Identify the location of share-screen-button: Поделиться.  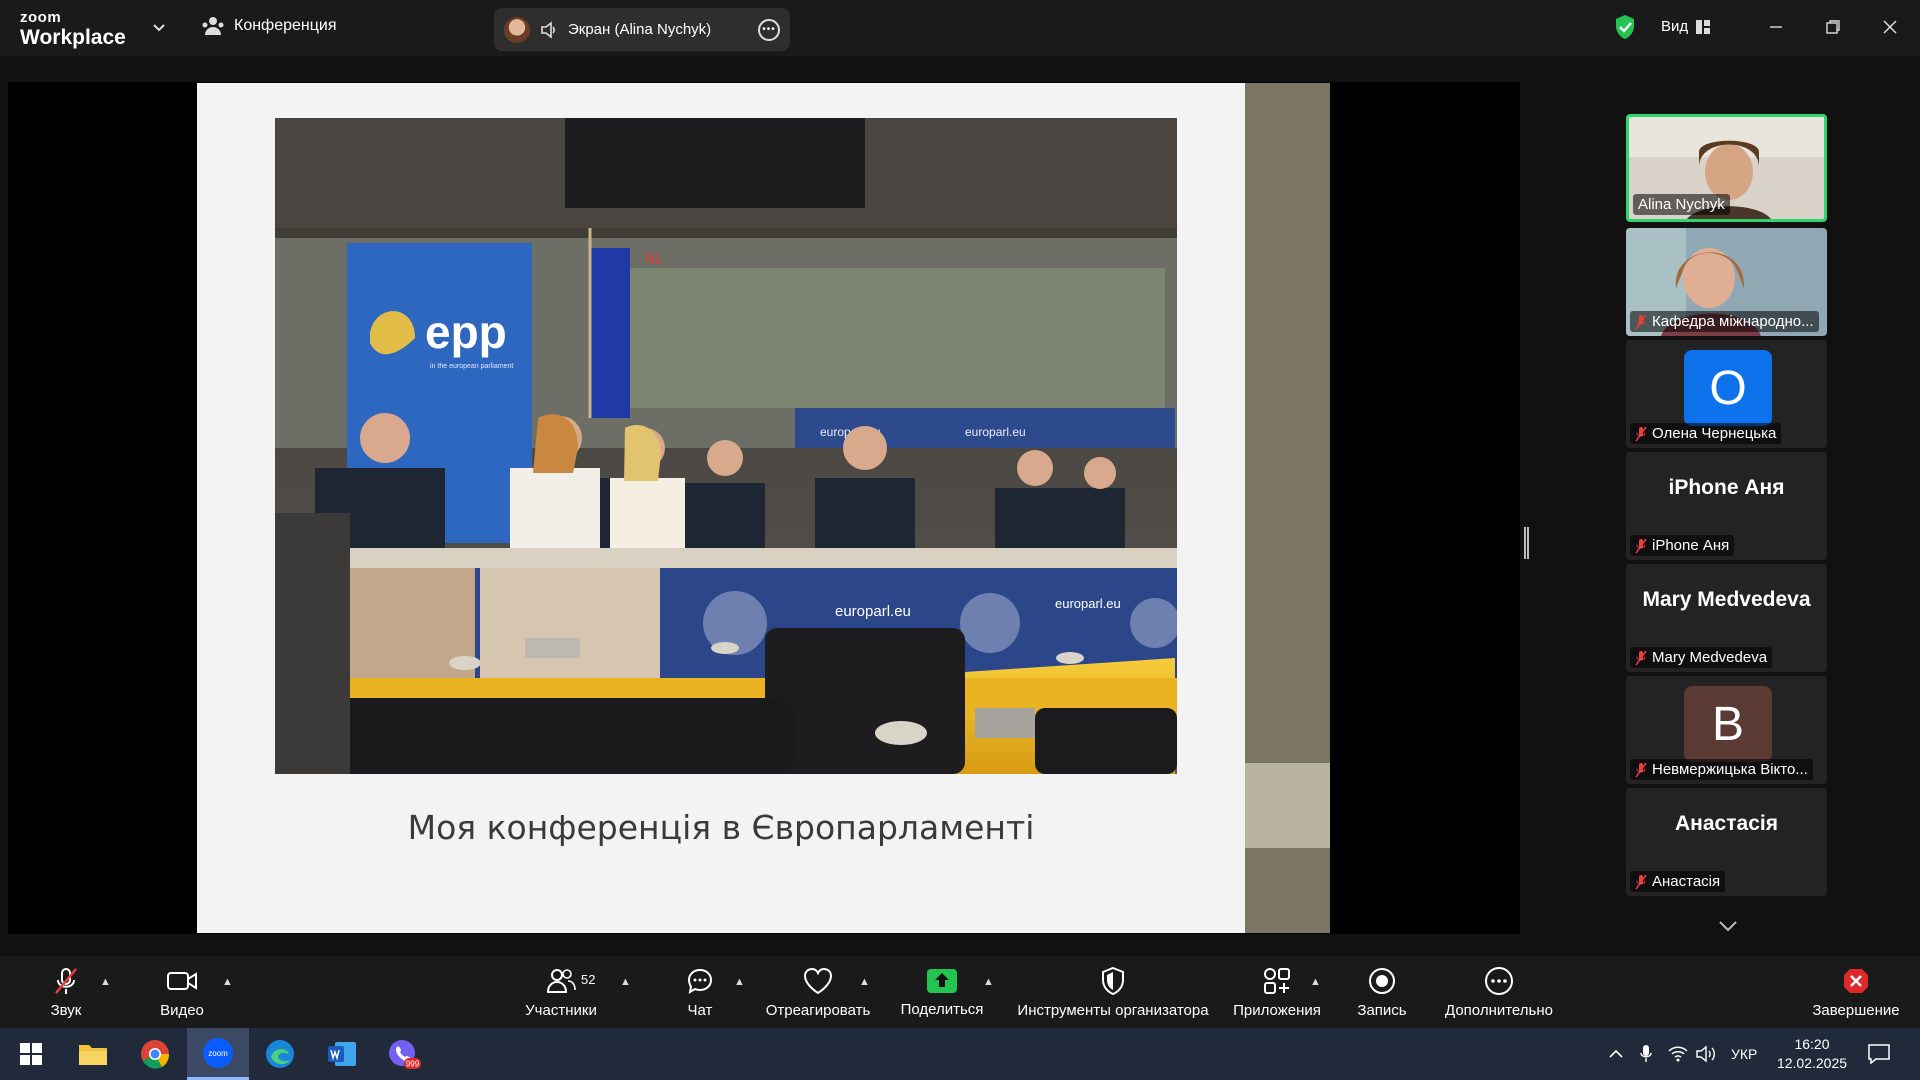
(942, 992).